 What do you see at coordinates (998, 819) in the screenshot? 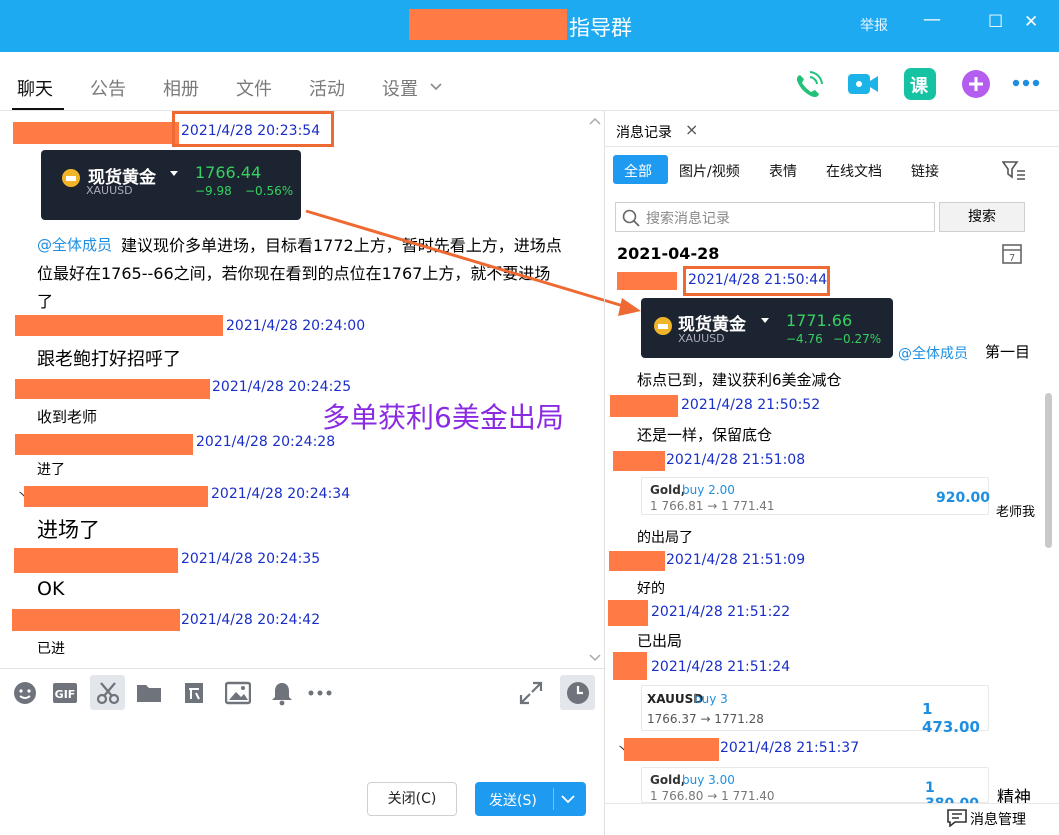
I see `message-manage-button: 消息管理` at bounding box center [998, 819].